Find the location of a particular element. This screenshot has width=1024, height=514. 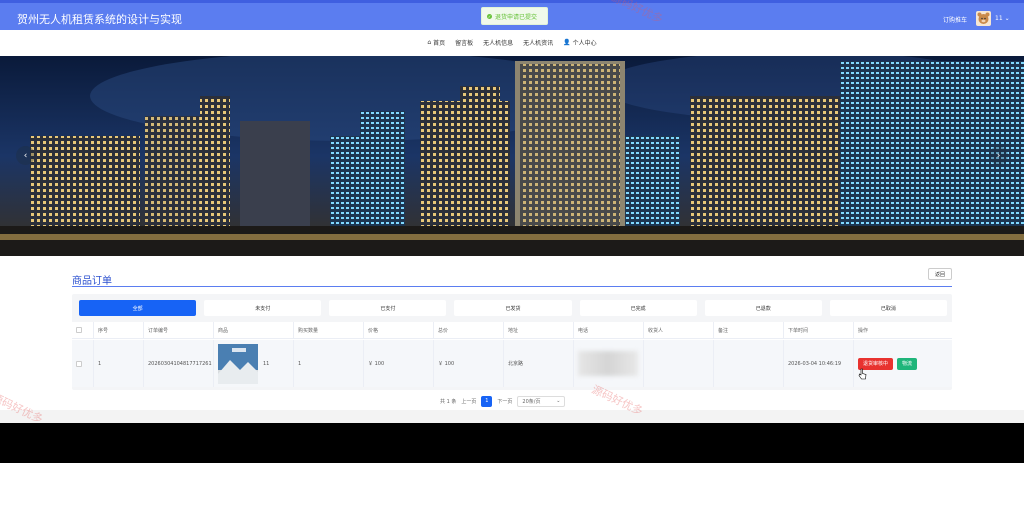

cell-quantity: 1 is located at coordinates (329, 363).